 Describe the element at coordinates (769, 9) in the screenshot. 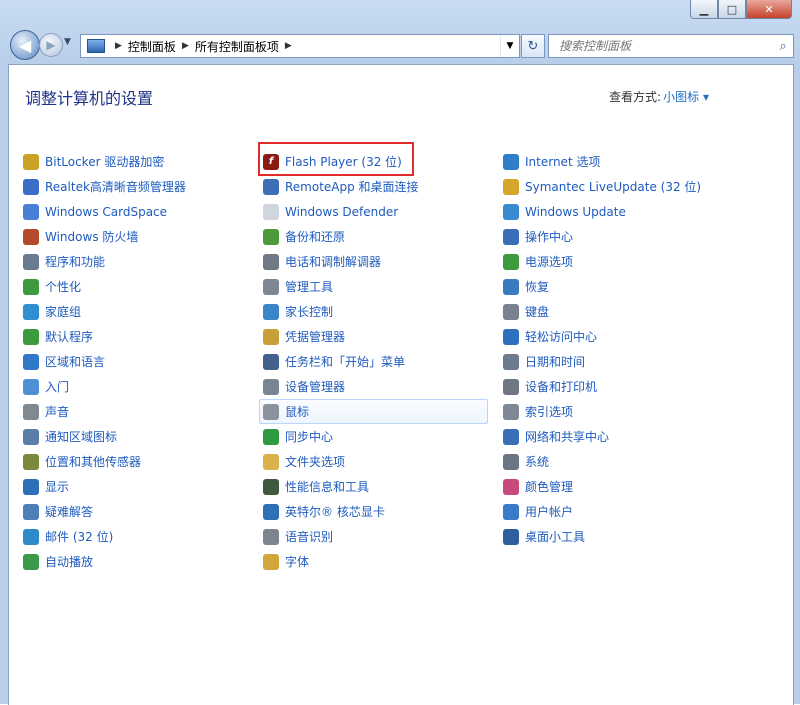

I see `close-button: ✕` at that location.